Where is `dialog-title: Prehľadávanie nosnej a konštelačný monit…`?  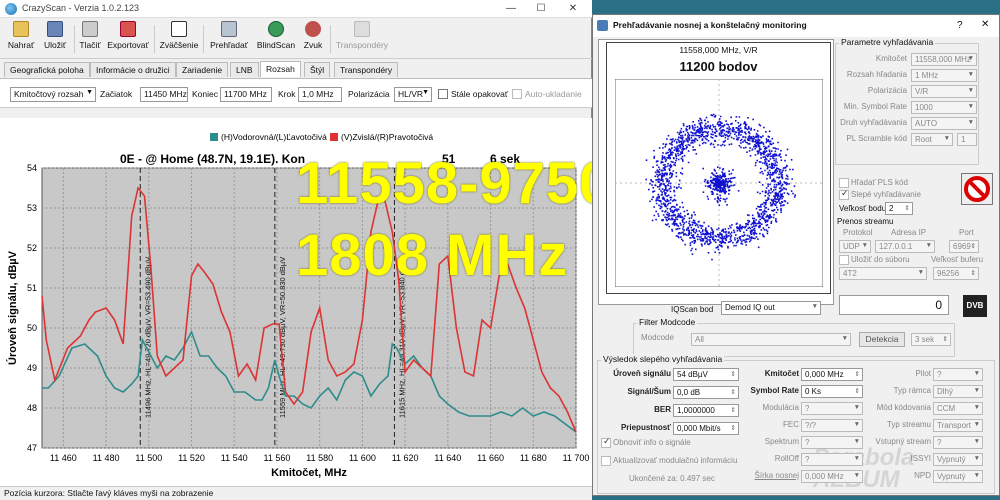
dialog-title: Prehľadávanie nosnej a konštelačný monit… is located at coordinates (710, 25).